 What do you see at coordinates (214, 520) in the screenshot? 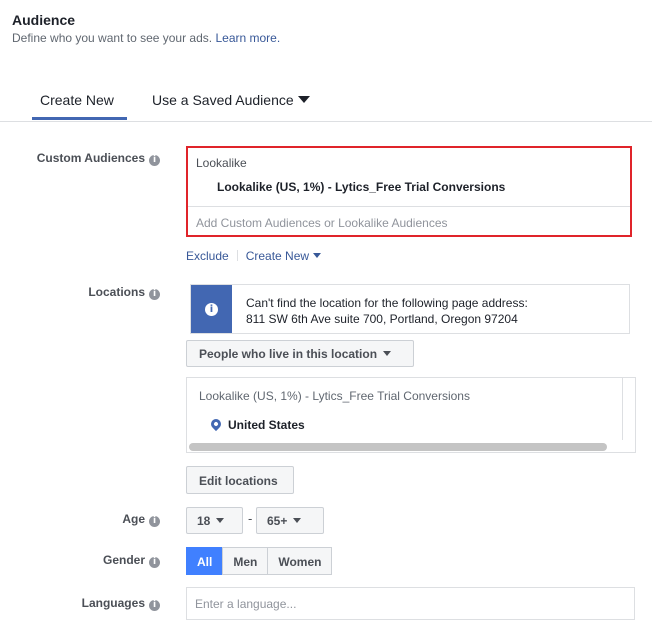
I see `age-min-select: 18` at bounding box center [214, 520].